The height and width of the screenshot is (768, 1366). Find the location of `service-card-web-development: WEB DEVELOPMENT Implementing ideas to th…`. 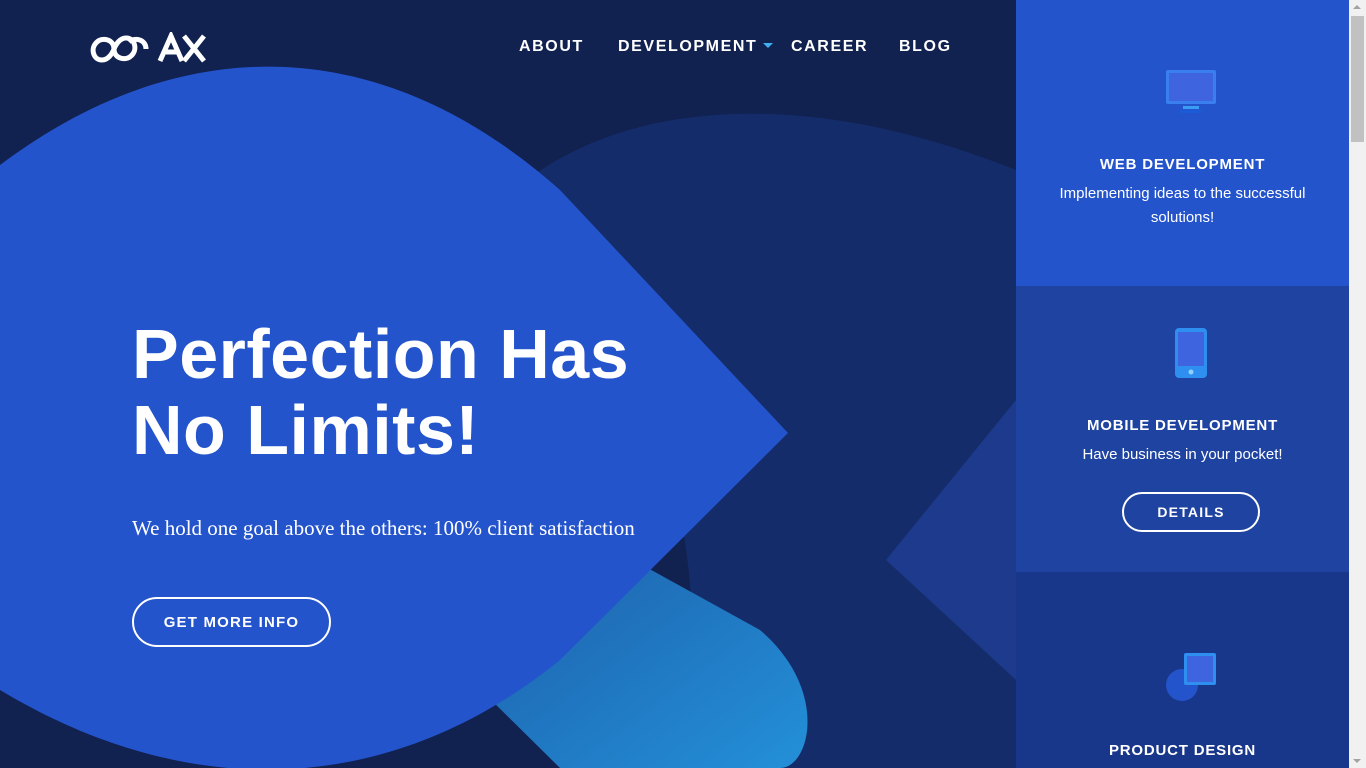

service-card-web-development: WEB DEVELOPMENT Implementing ideas to th… is located at coordinates (1182, 143).